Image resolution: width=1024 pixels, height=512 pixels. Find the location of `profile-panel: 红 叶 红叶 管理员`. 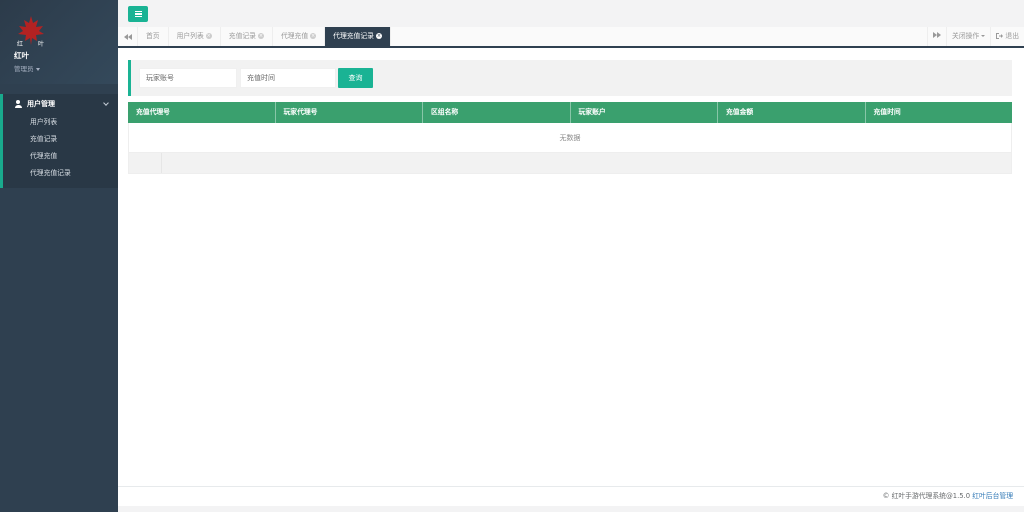

profile-panel: 红 叶 红叶 管理员 is located at coordinates (59, 42).